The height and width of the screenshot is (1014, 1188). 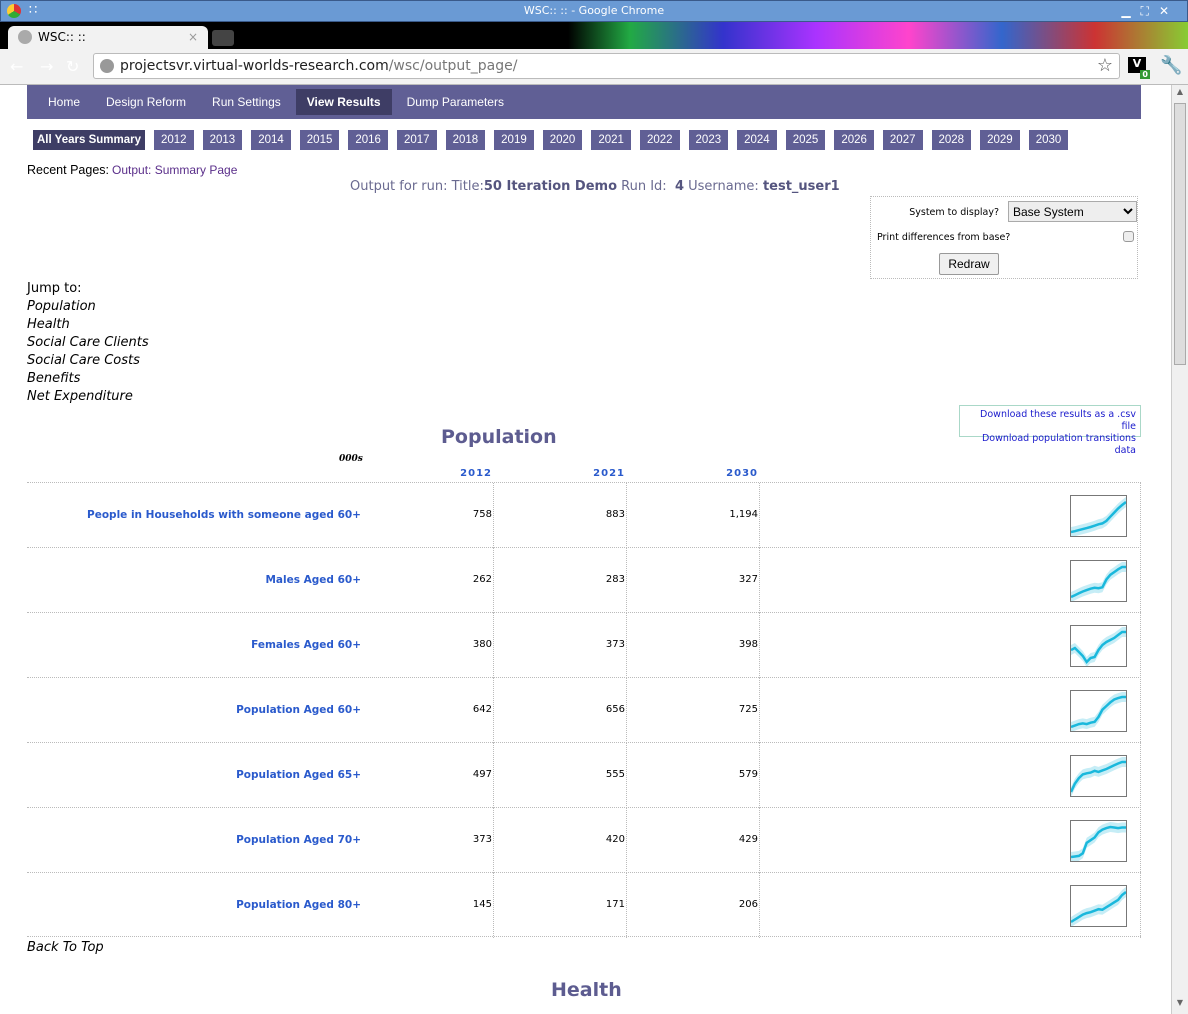 What do you see at coordinates (88, 397) in the screenshot?
I see `jump-link: Net Expenditure` at bounding box center [88, 397].